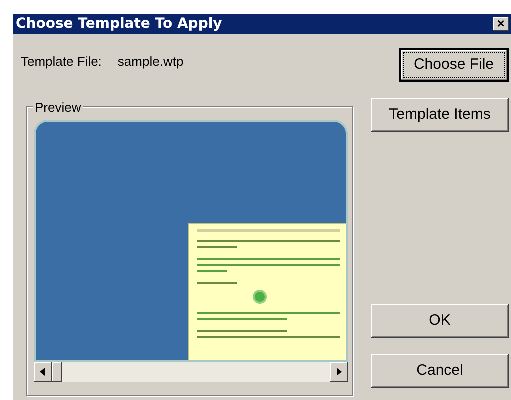  I want to click on right-arrow-icon, so click(339, 372).